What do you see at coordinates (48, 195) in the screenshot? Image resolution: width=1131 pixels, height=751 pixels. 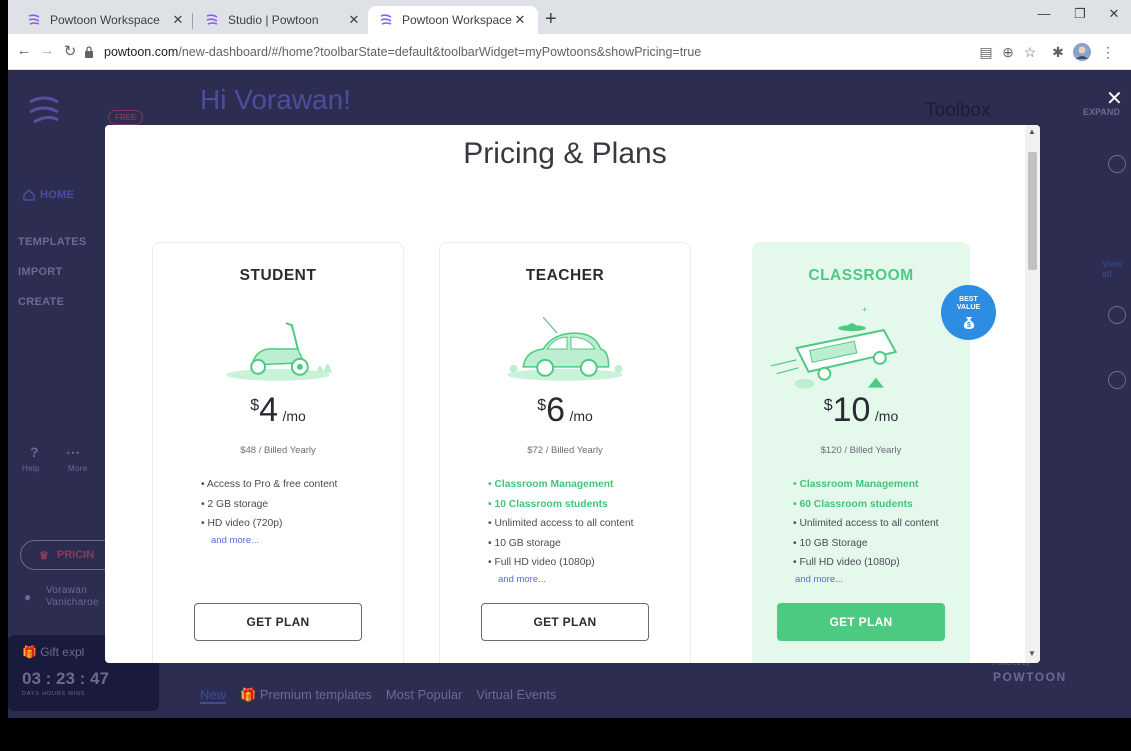 I see `nav-home: HOME` at bounding box center [48, 195].